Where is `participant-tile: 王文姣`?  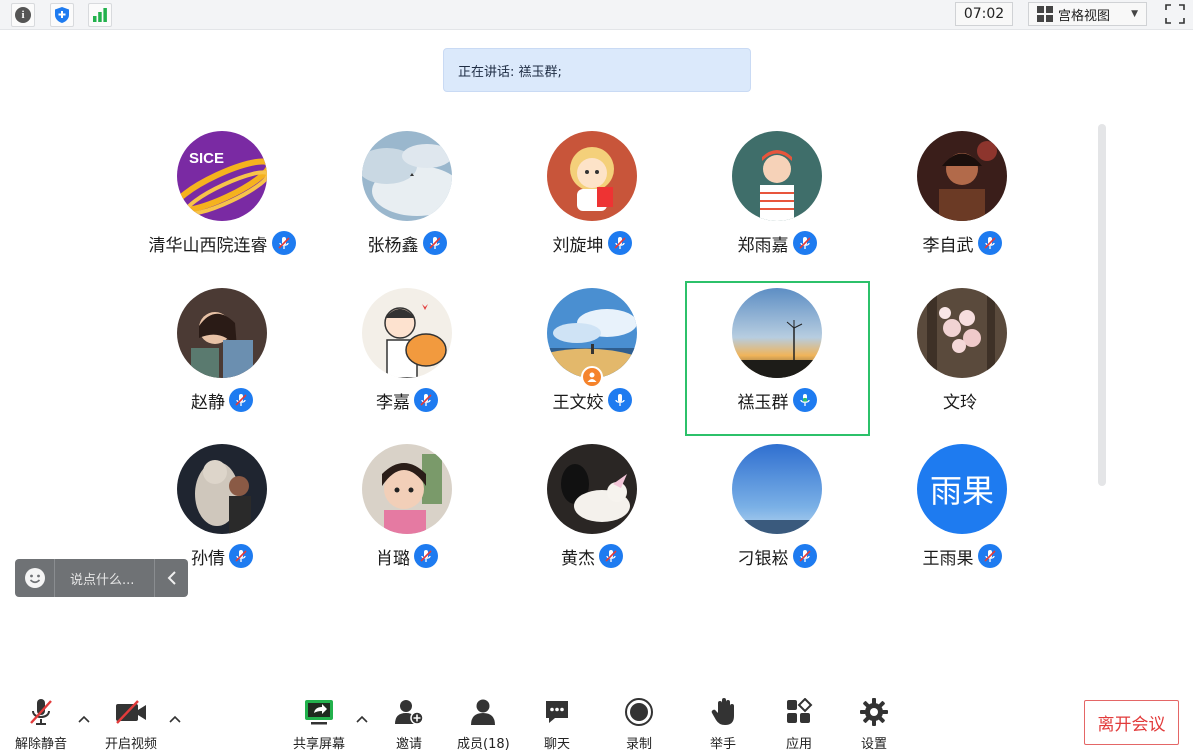 participant-tile: 王文姣 is located at coordinates (592, 363).